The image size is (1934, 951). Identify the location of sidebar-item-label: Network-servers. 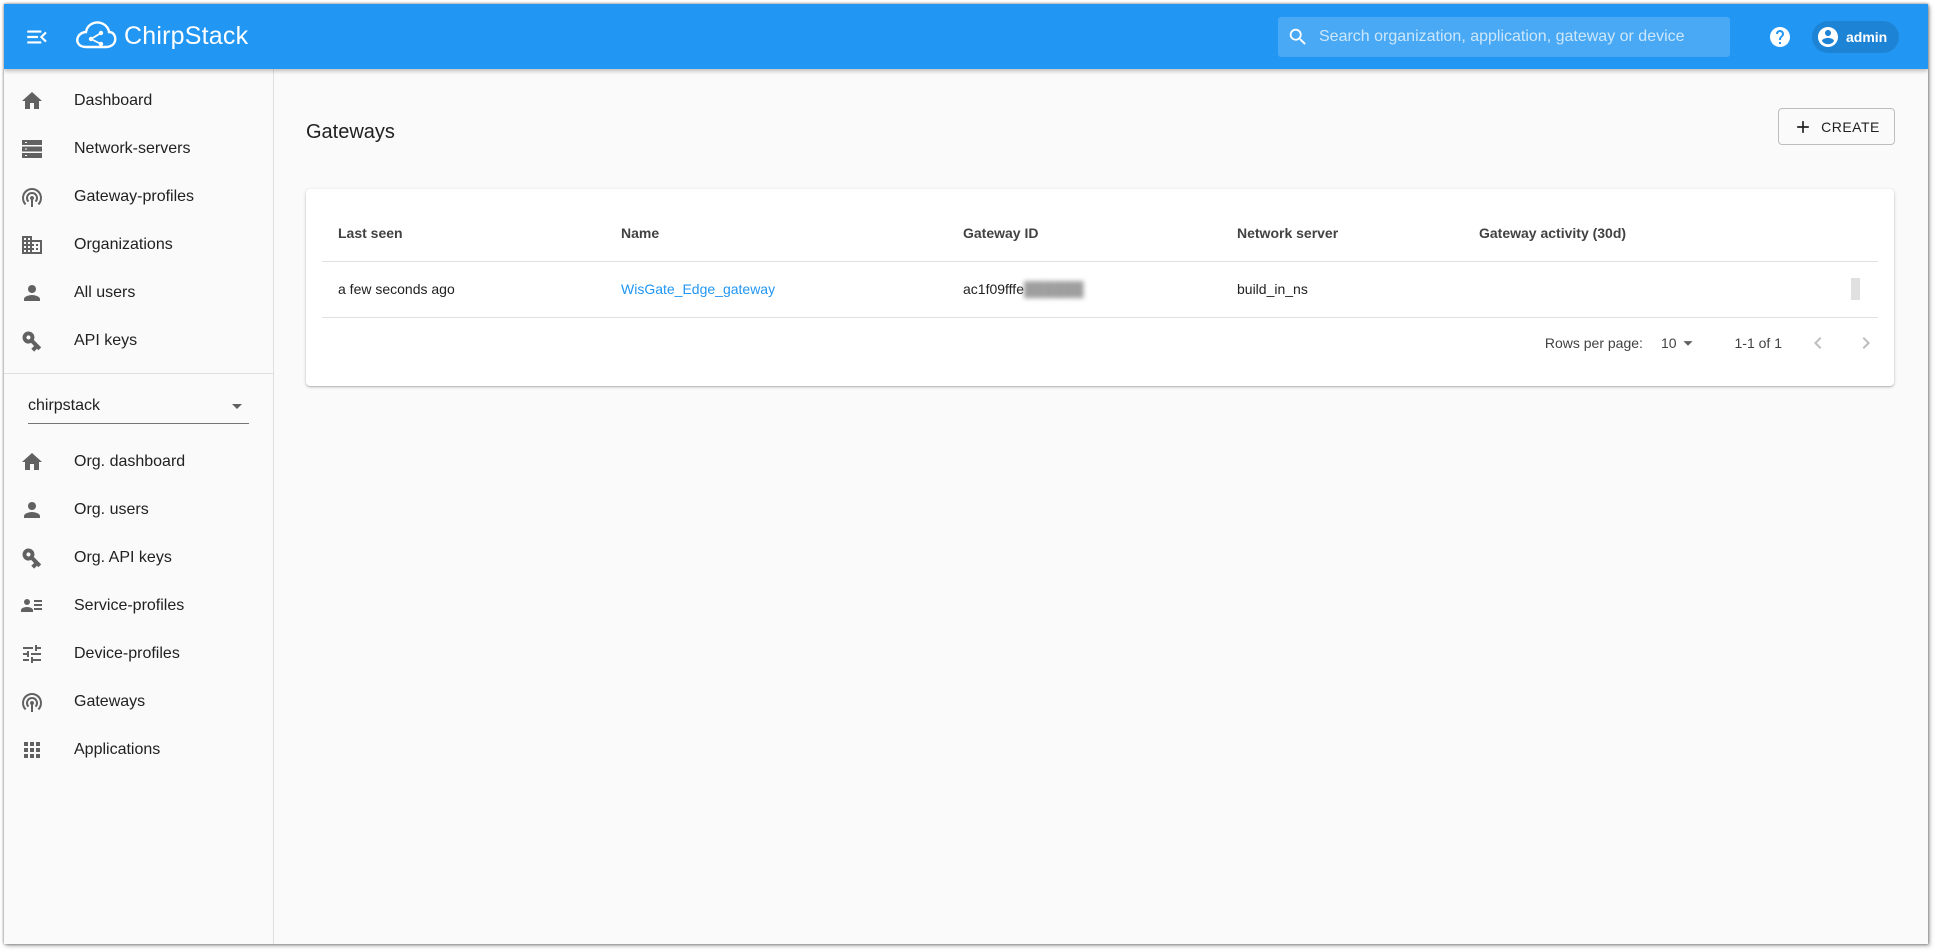
(132, 148).